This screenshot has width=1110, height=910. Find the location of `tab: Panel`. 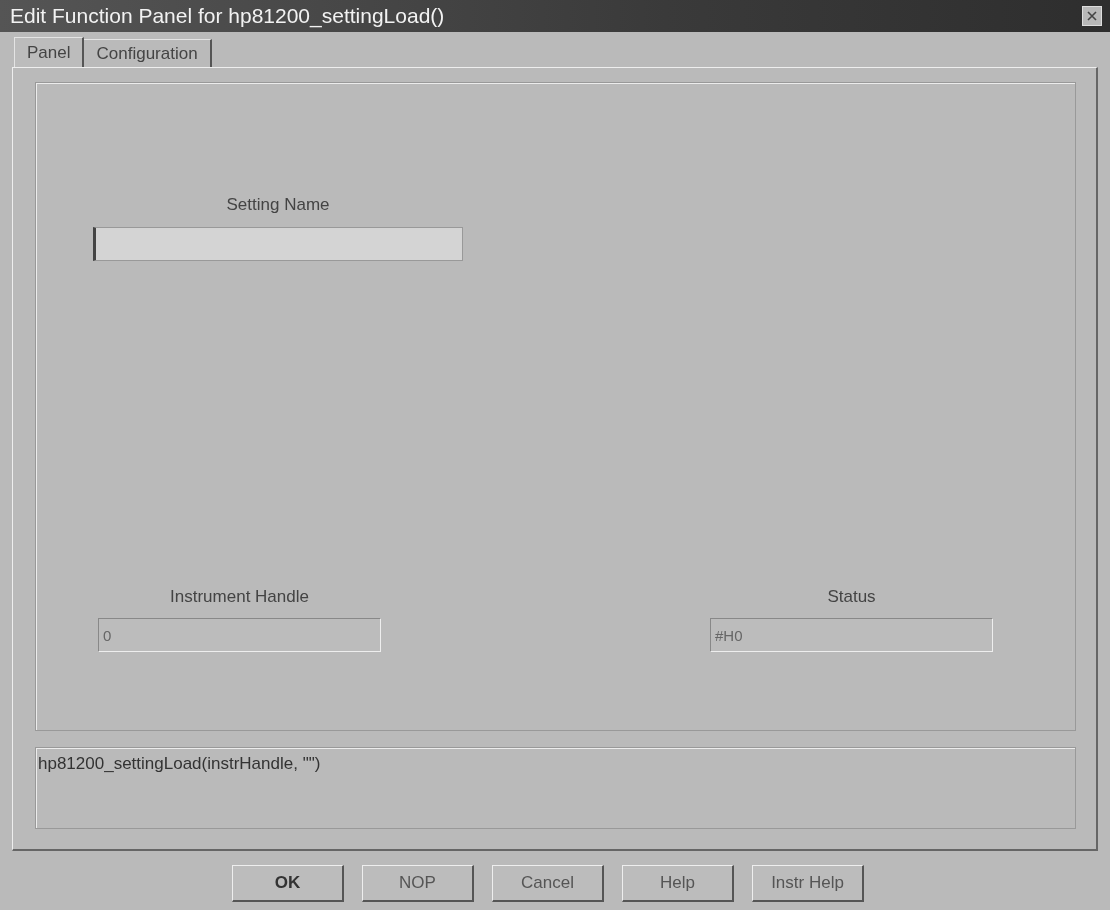

tab: Panel is located at coordinates (49, 52).